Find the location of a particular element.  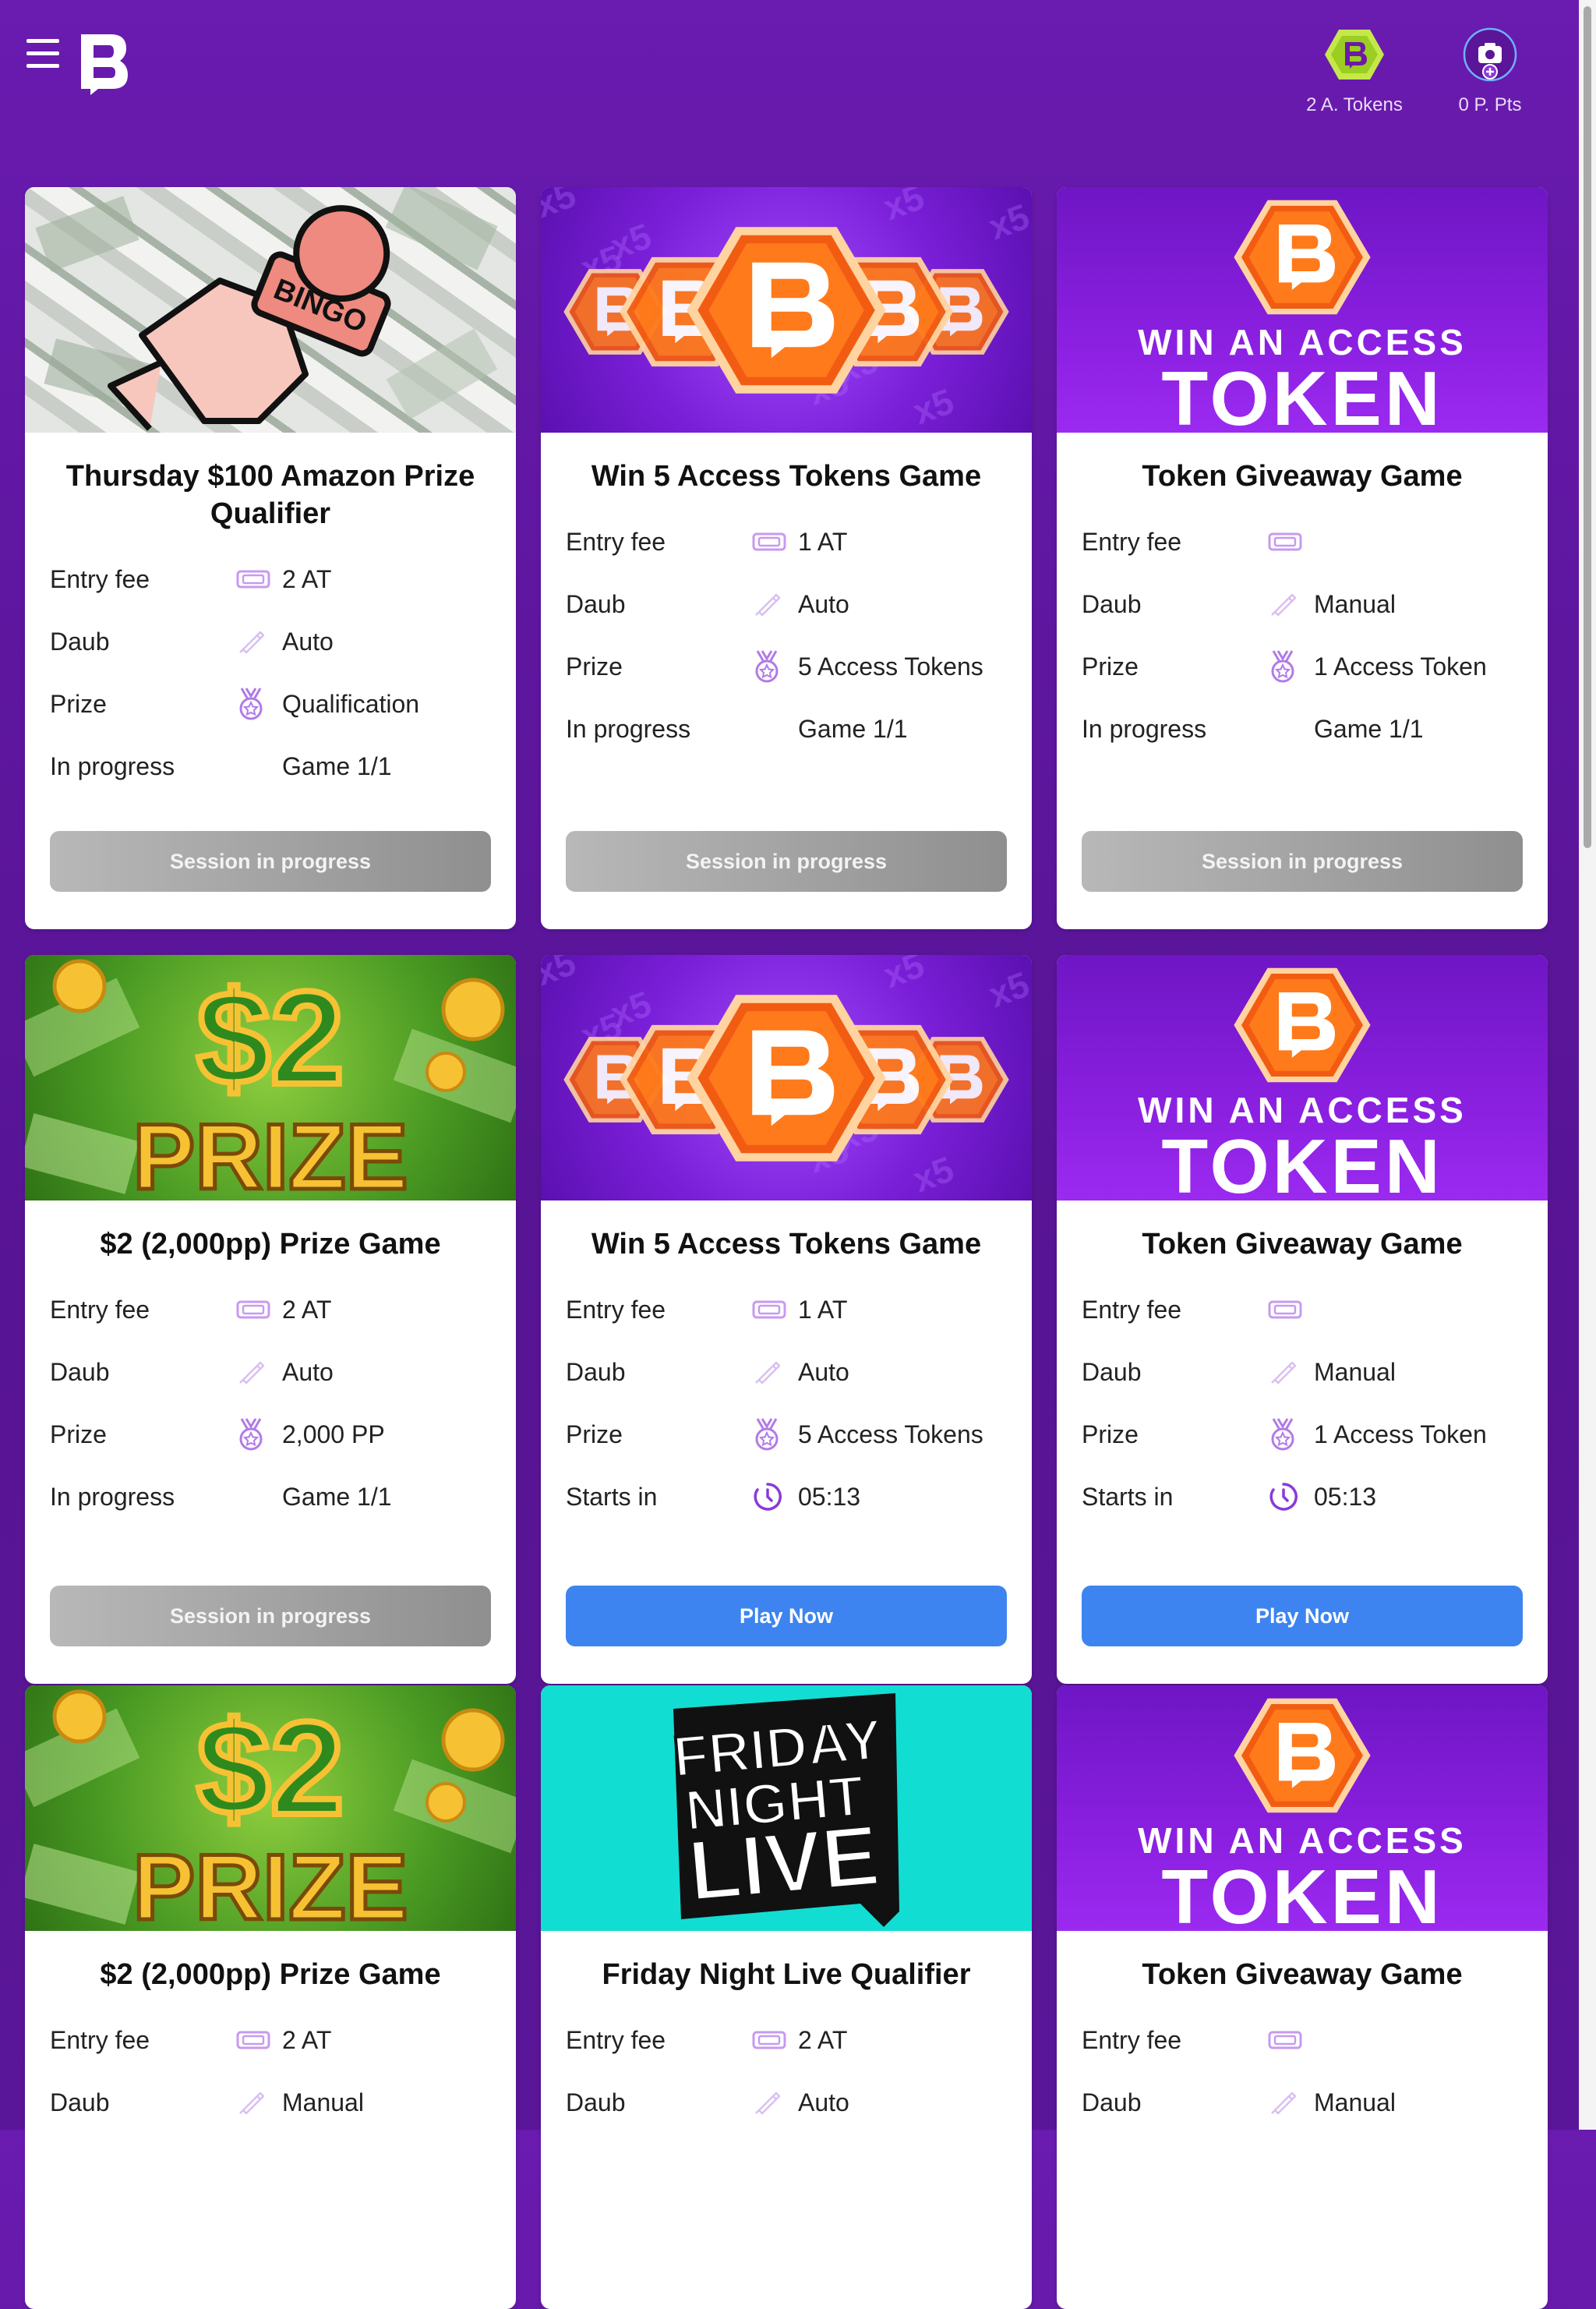

card-details: Entry fee 2 AT Daub Auto is located at coordinates (786, 2063).